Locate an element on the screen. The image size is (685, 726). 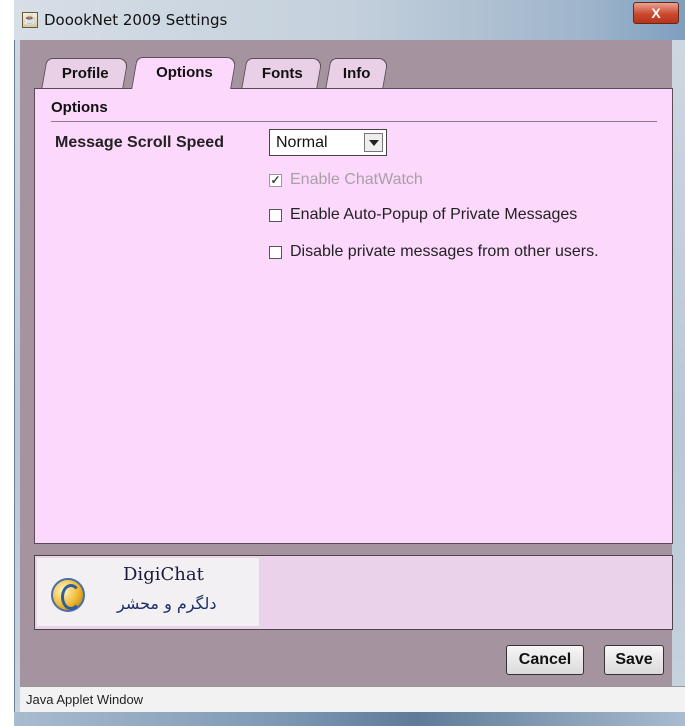
section-divider is located at coordinates (354, 121).